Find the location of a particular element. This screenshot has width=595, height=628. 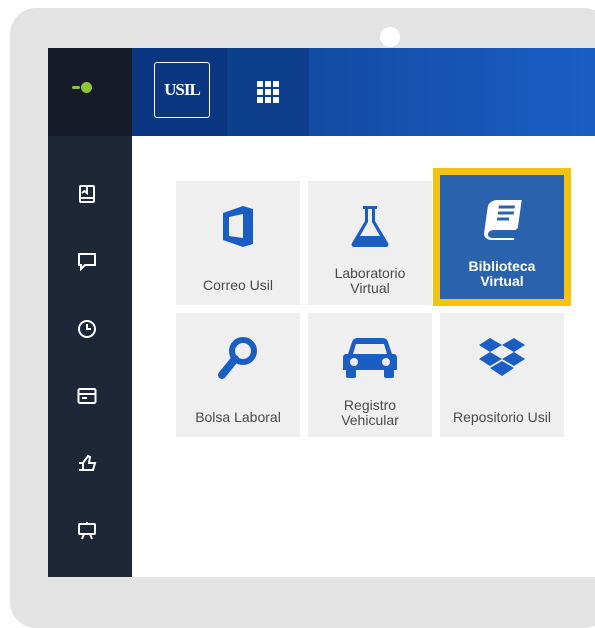

app-grid-icon is located at coordinates (268, 92).